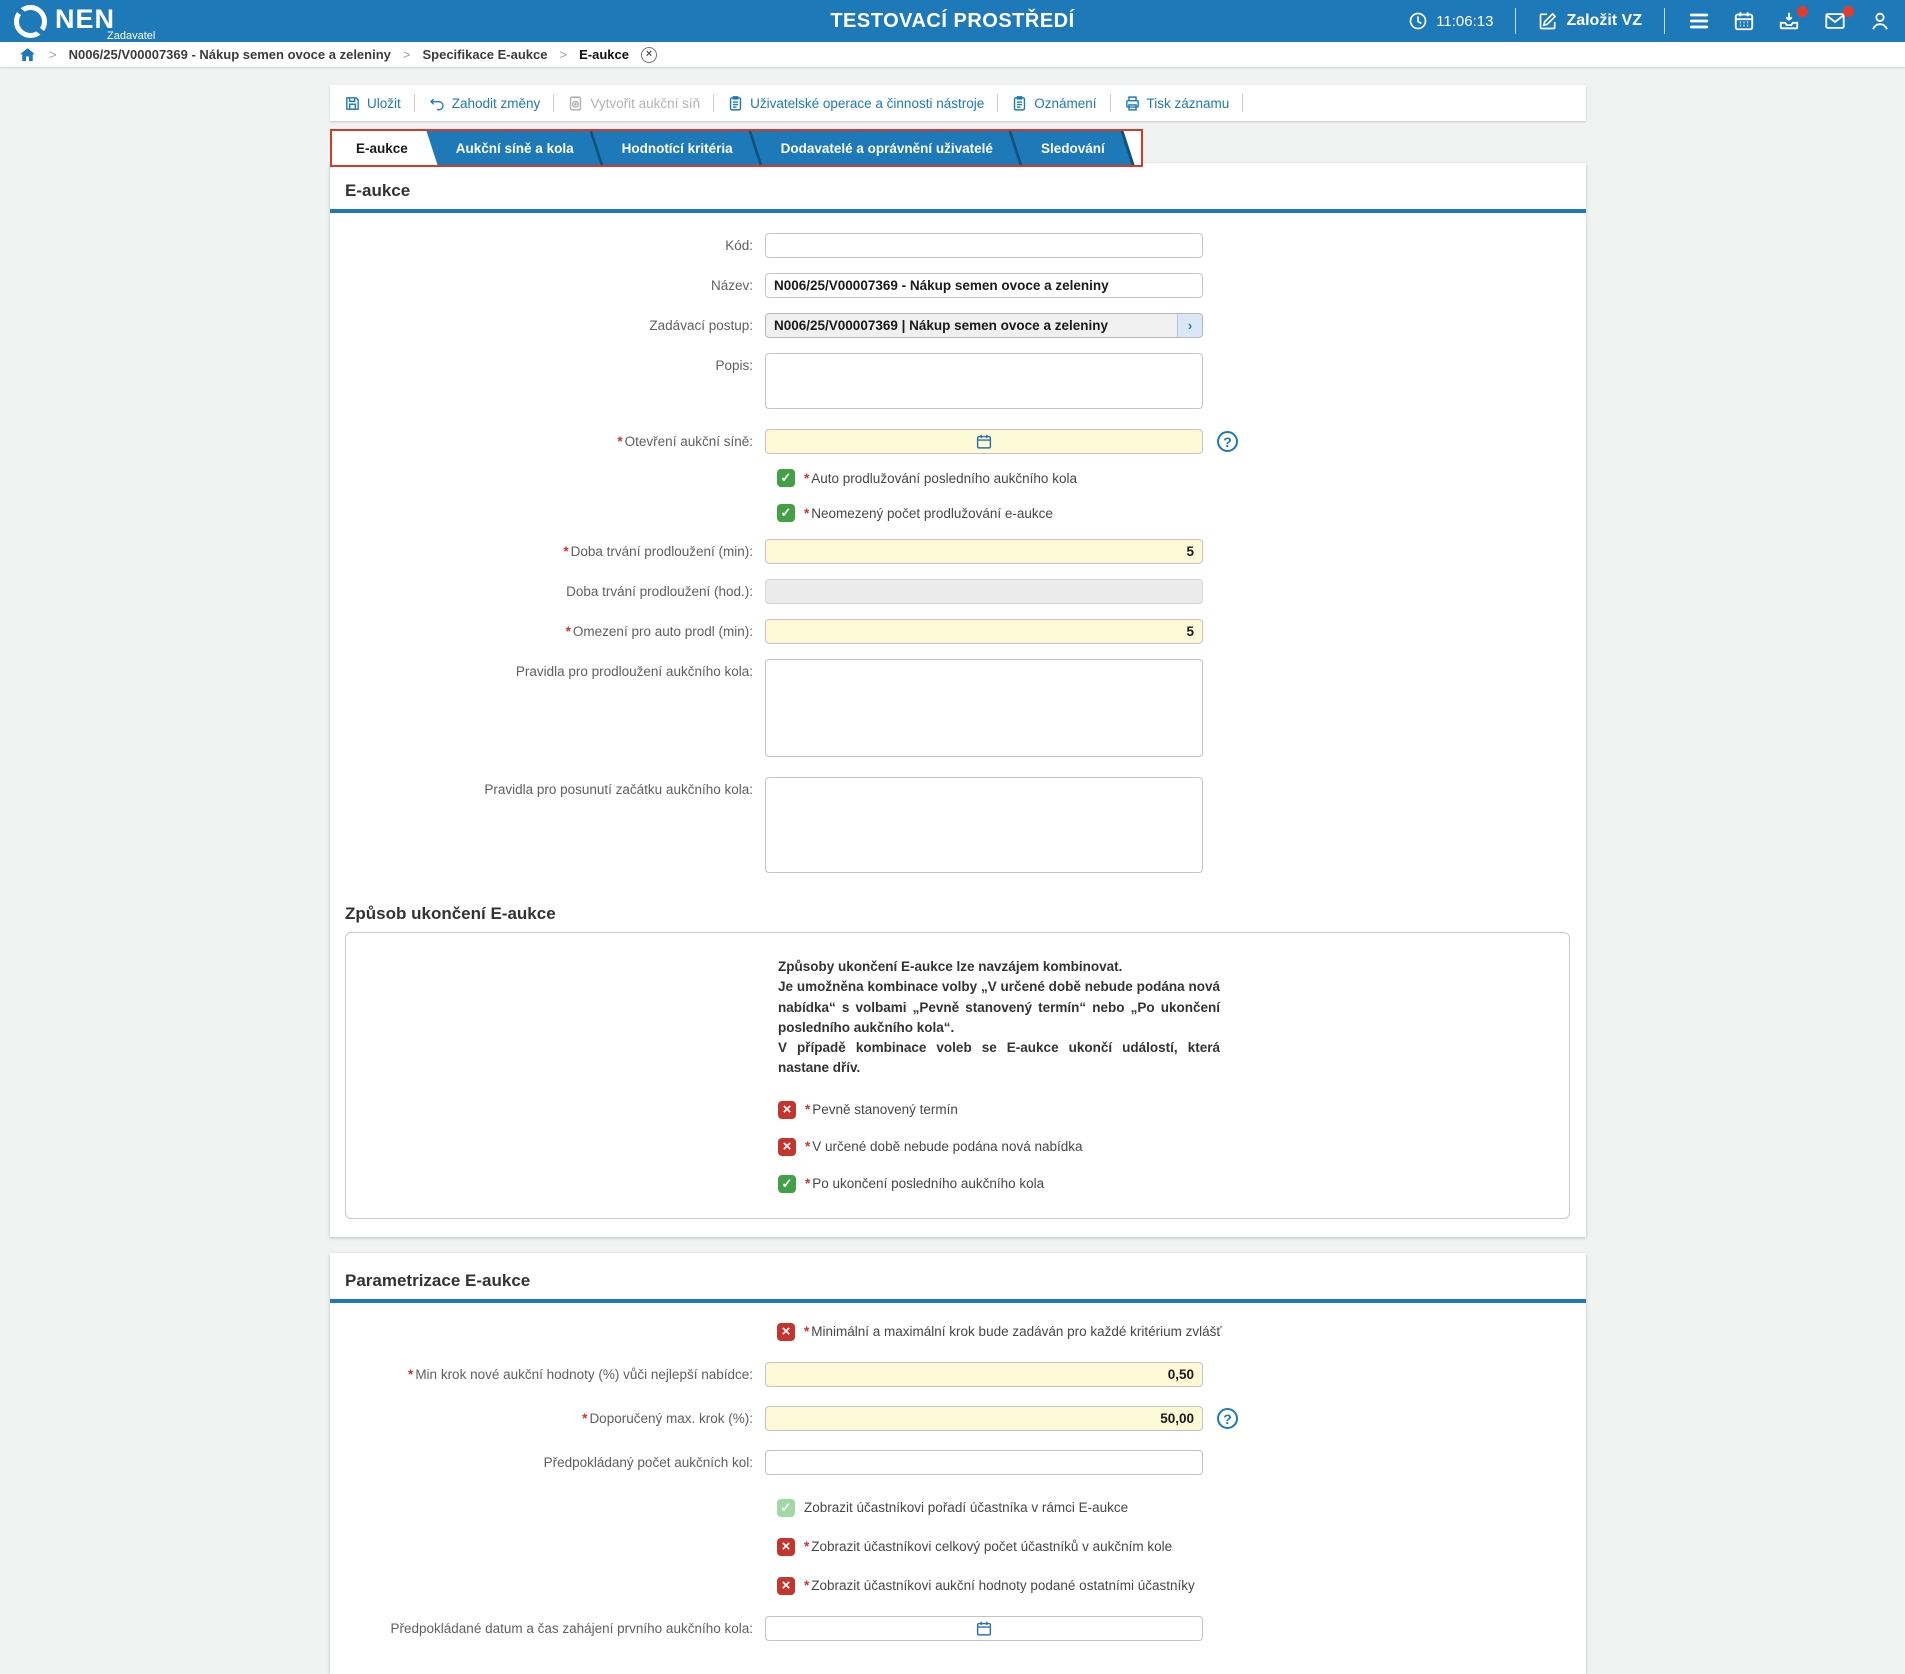 The width and height of the screenshot is (1905, 1674). Describe the element at coordinates (484, 54) in the screenshot. I see `breadcrumb-item-specification: Specifikace E-aukce` at that location.